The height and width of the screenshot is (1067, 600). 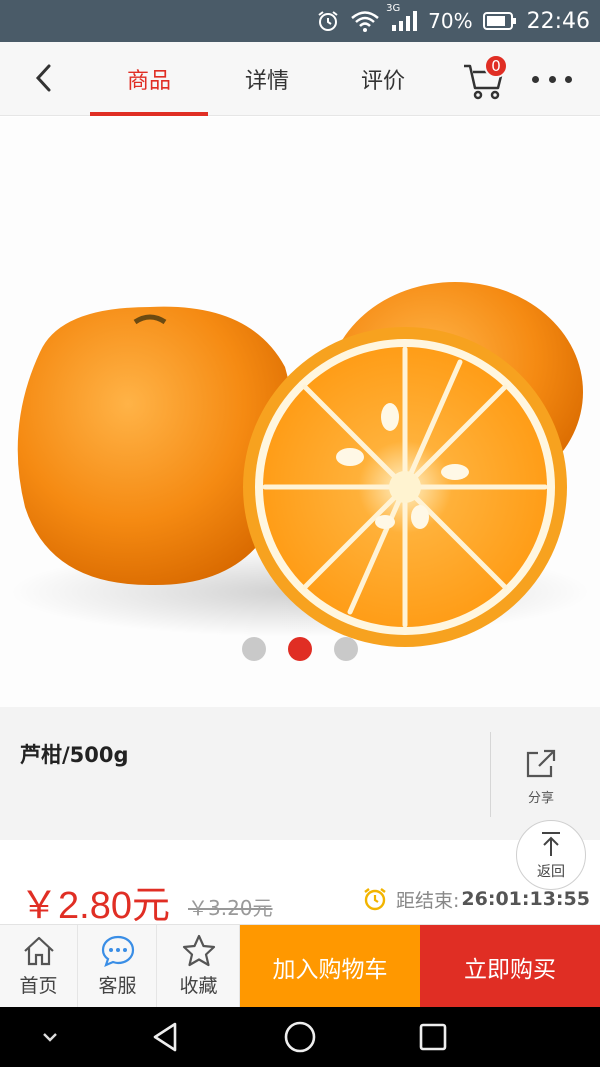 I want to click on tab-product: 商品, so click(x=149, y=79).